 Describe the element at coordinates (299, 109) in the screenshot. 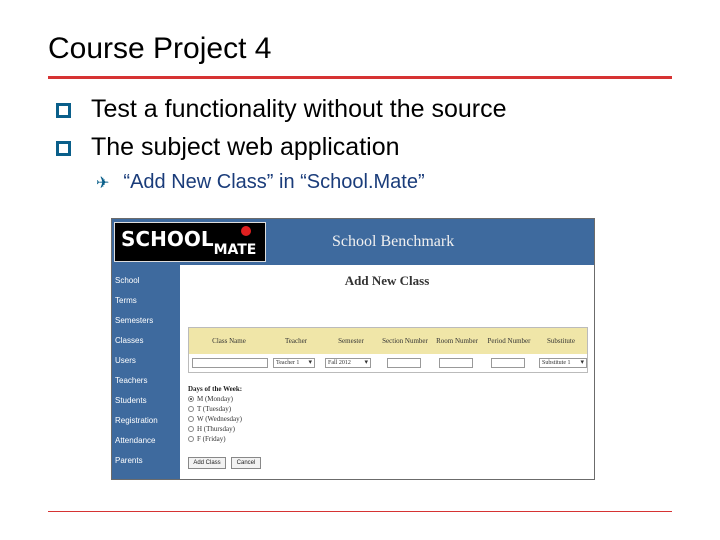

I see `bullet-text: Test a functionality without the source` at that location.